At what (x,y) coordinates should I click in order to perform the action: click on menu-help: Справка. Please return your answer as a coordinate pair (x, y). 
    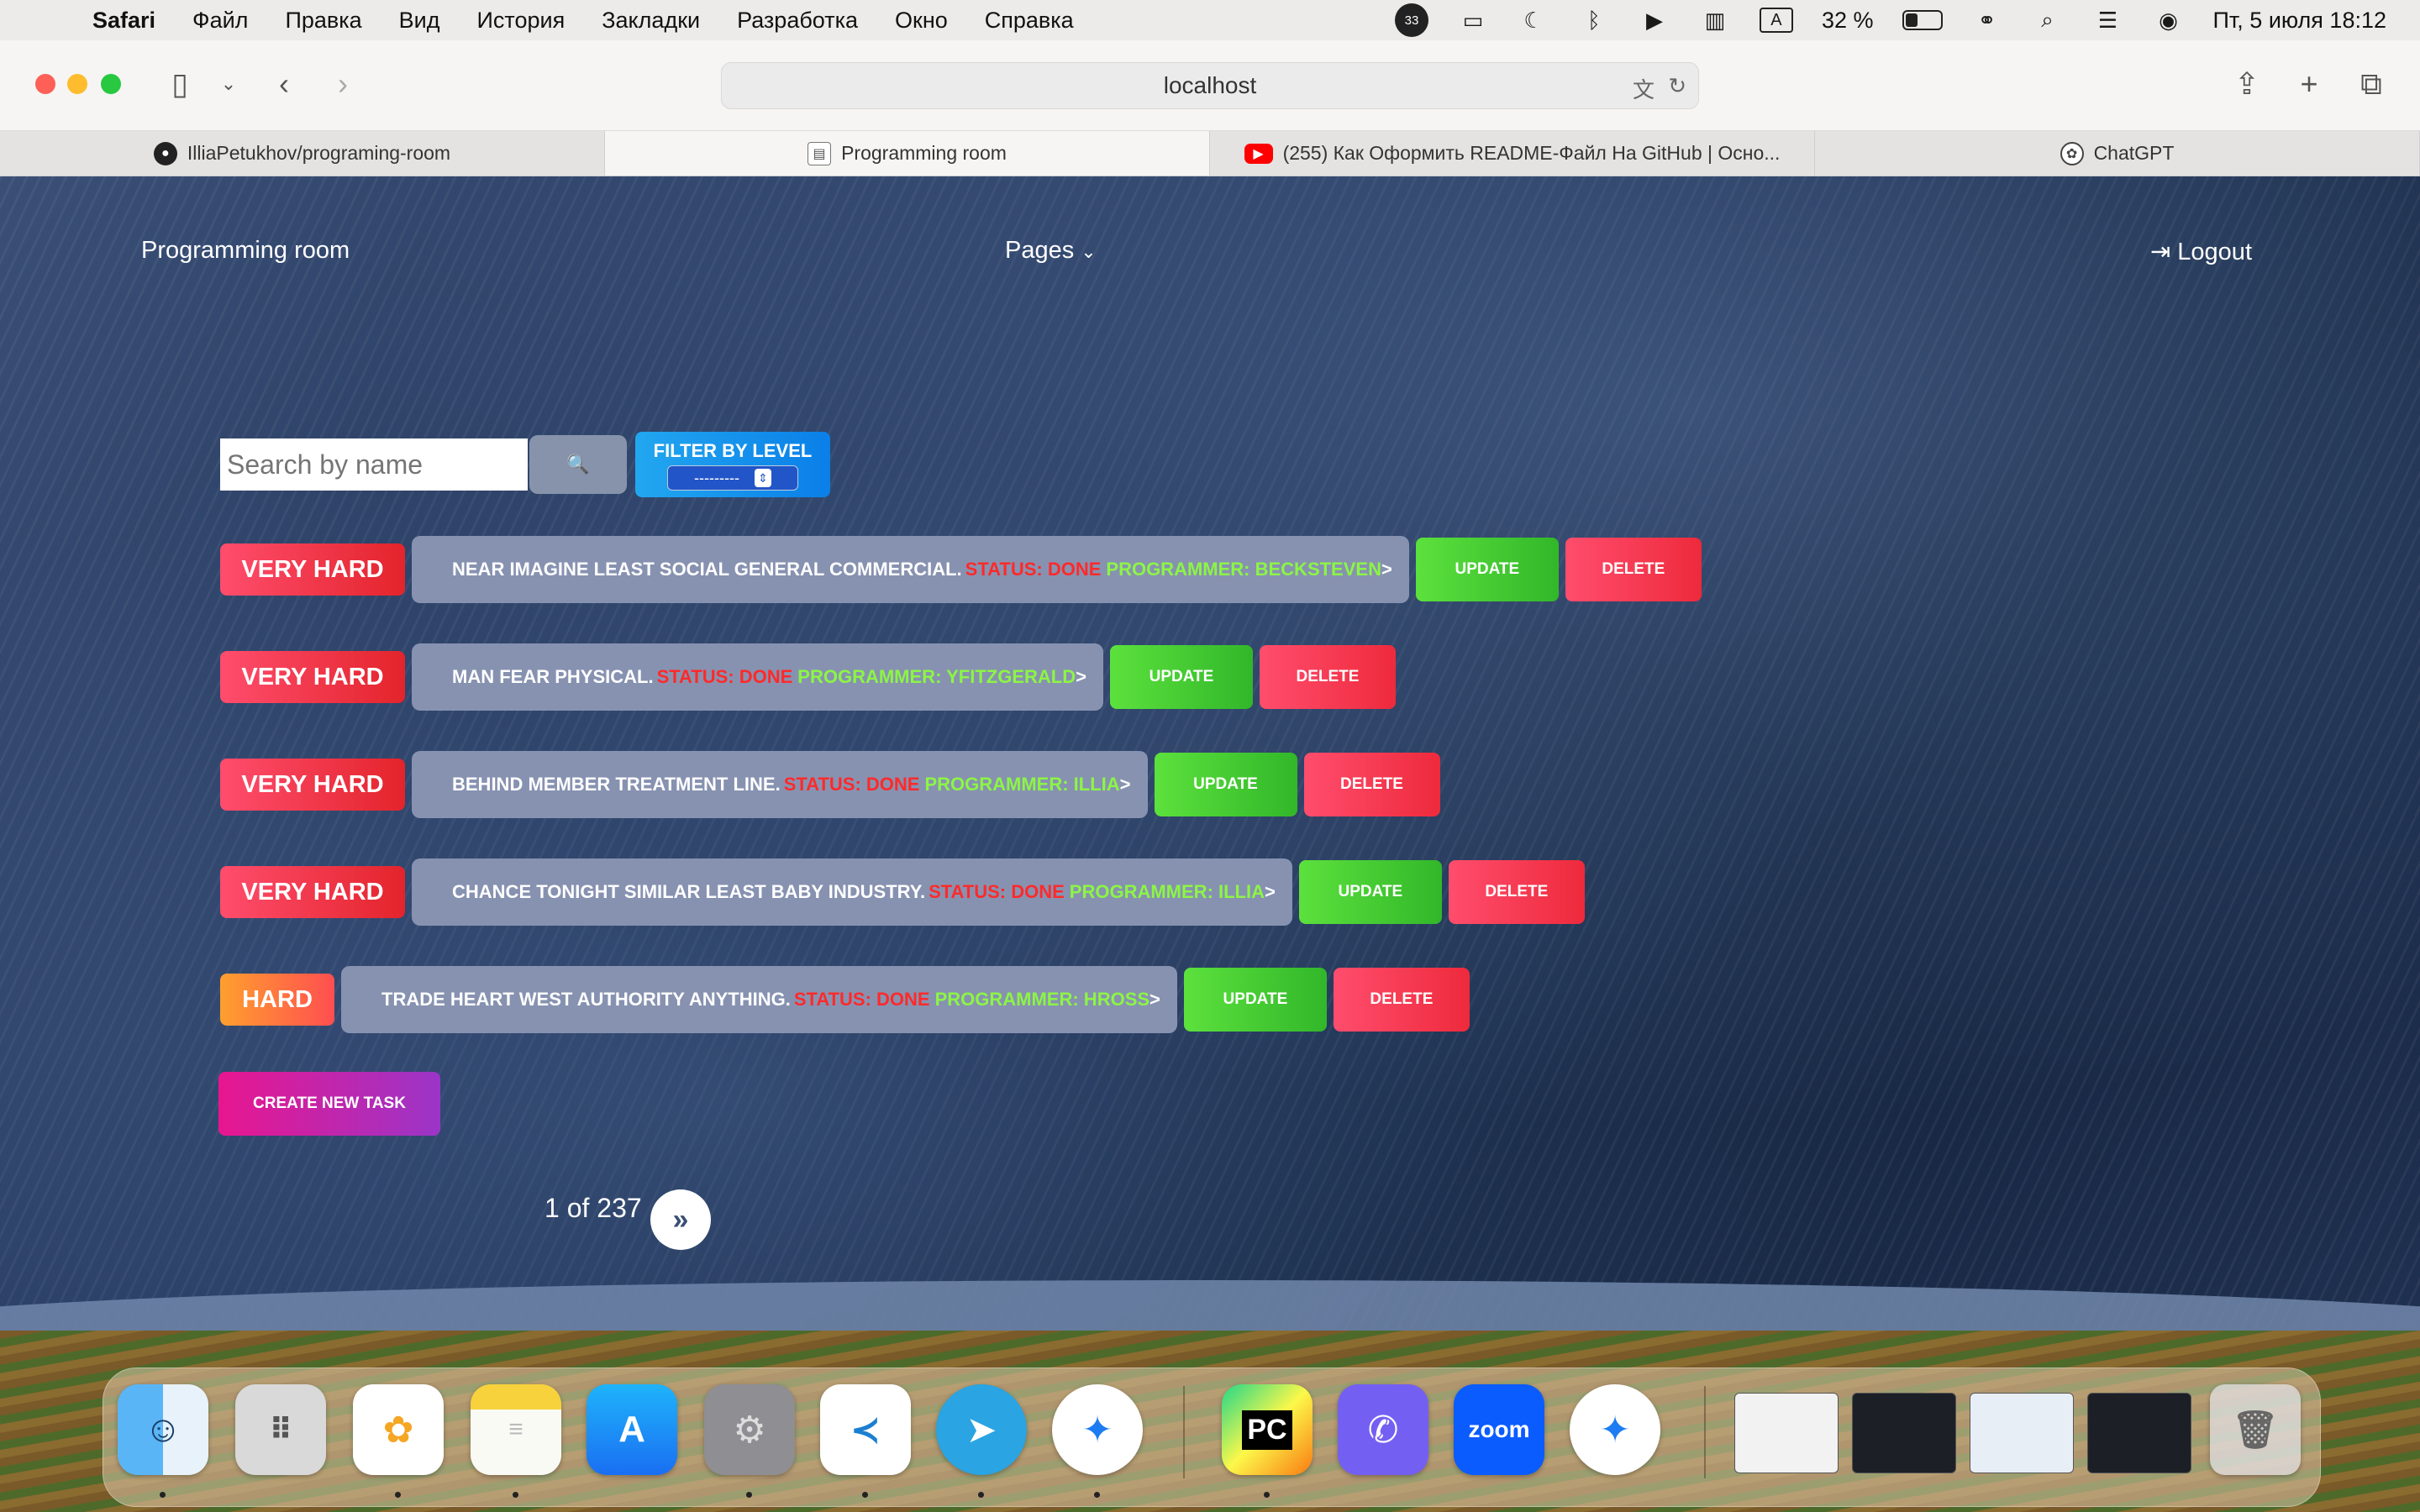
    Looking at the image, I should click on (1029, 21).